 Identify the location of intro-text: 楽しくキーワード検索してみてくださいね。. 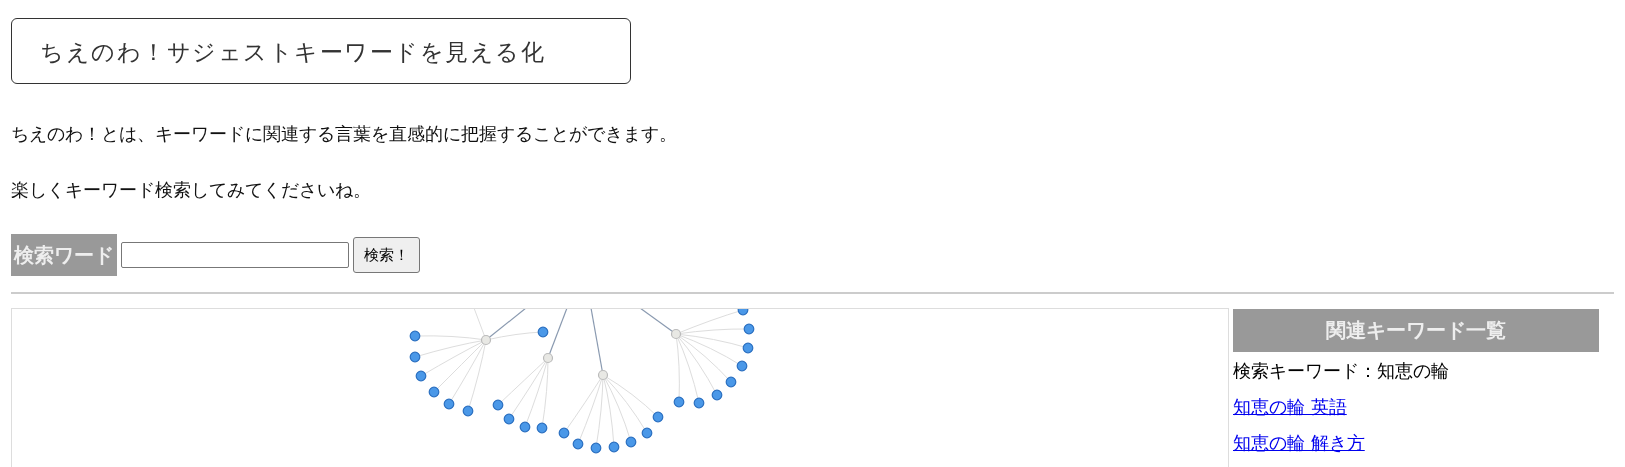
(191, 190).